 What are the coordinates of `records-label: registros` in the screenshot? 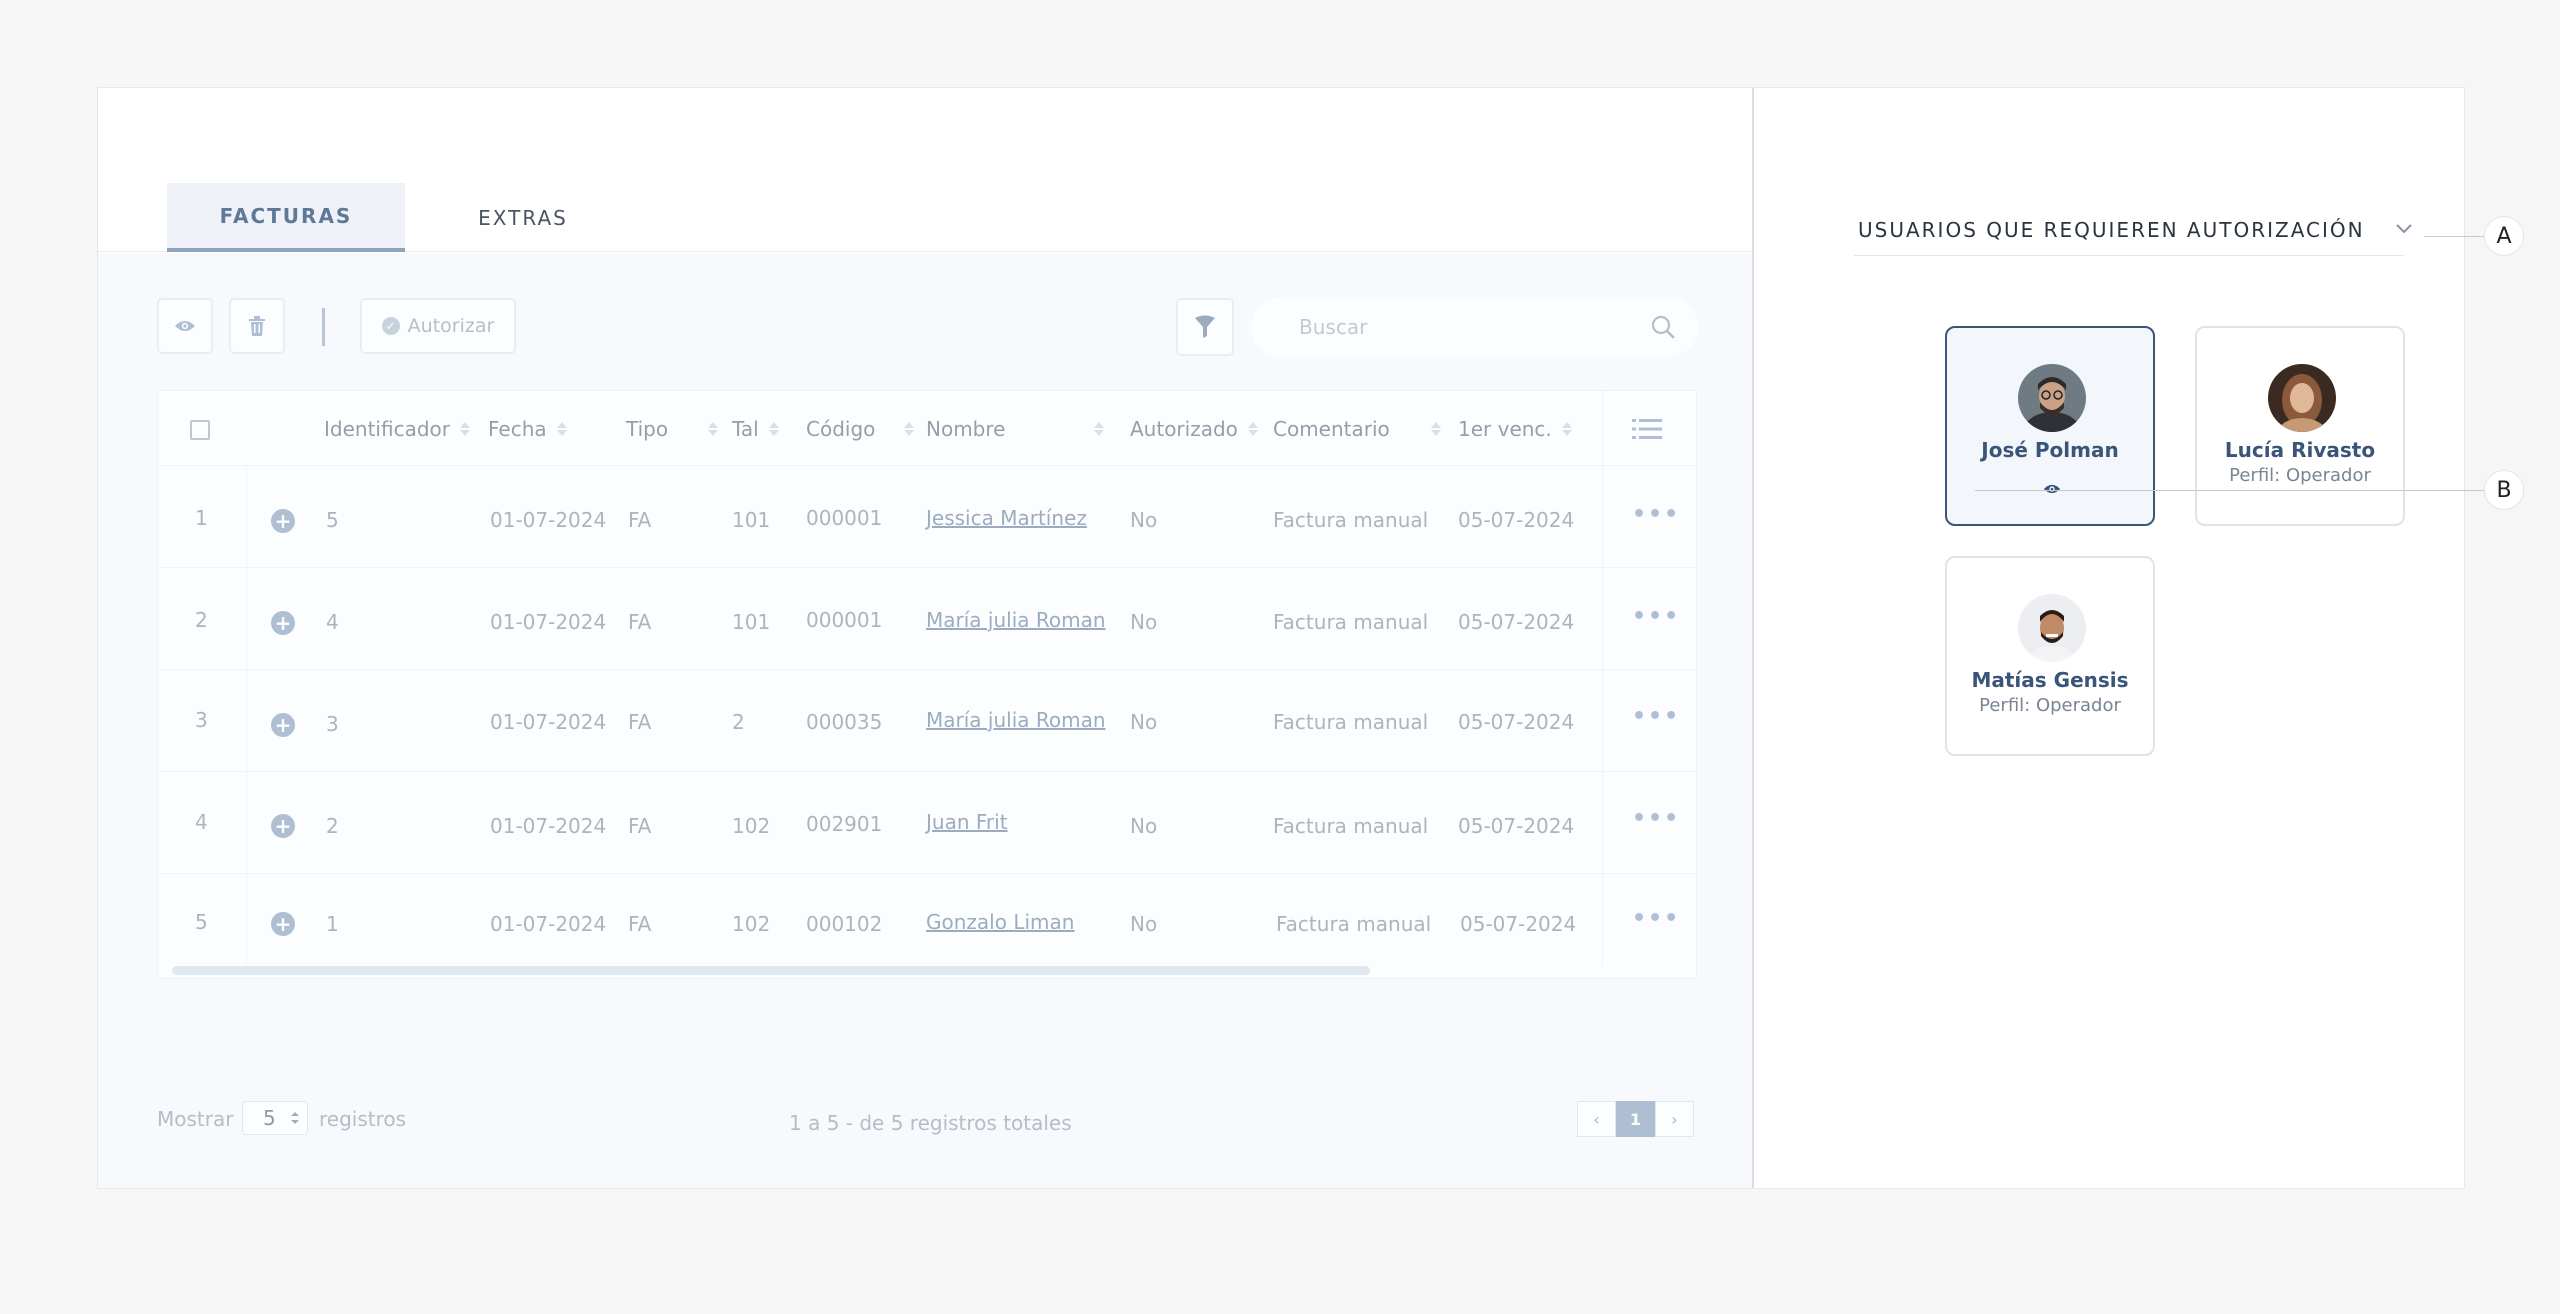 It's located at (363, 1119).